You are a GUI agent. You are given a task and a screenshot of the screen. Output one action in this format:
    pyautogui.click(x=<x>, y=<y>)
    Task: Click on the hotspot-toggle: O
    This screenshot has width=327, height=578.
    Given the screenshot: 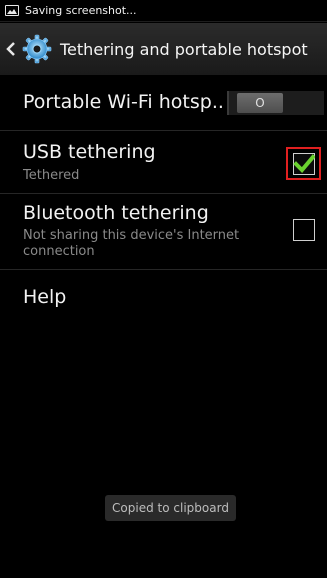 What is the action you would take?
    pyautogui.click(x=275, y=103)
    